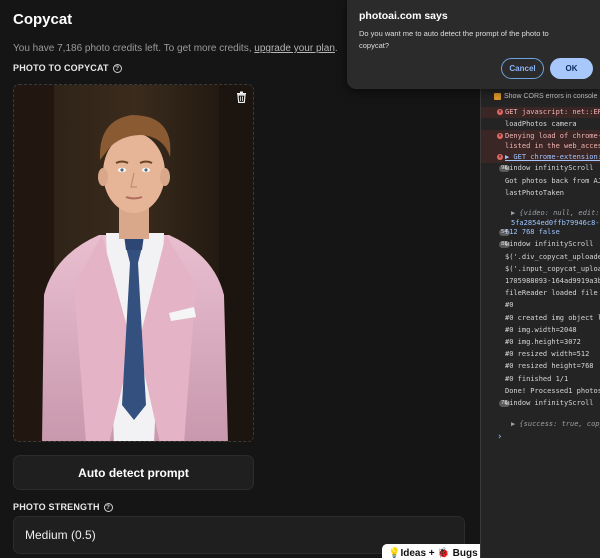 Image resolution: width=600 pixels, height=558 pixels. I want to click on ok-button: OK, so click(571, 68).